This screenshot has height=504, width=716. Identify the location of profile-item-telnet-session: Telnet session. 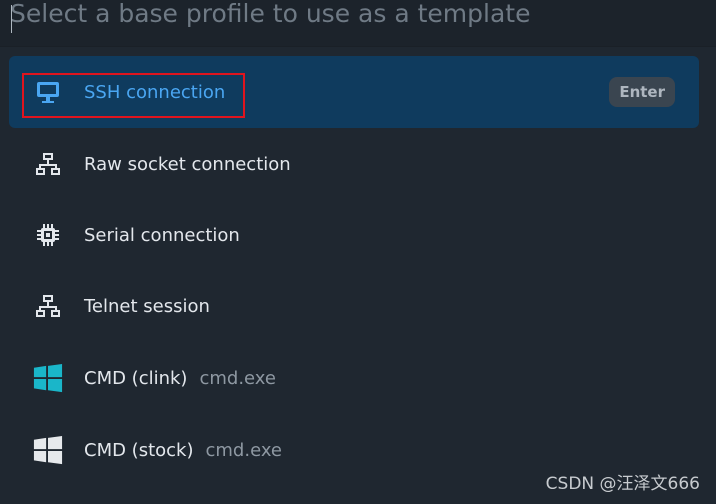
(354, 306).